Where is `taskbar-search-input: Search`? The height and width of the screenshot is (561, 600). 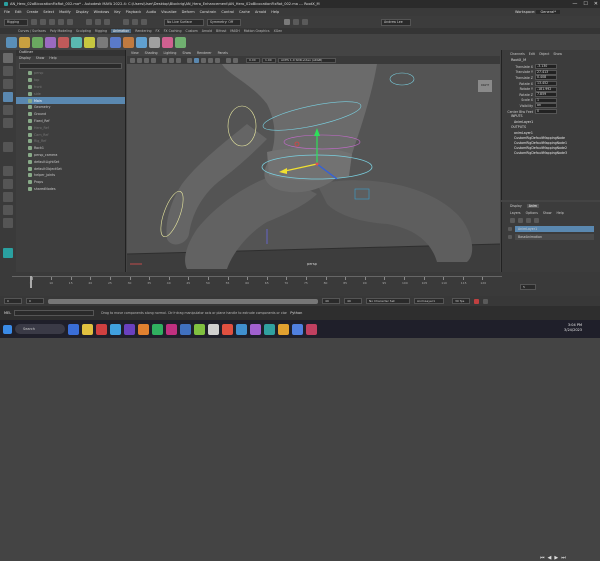
taskbar-search-input: Search is located at coordinates (40, 329).